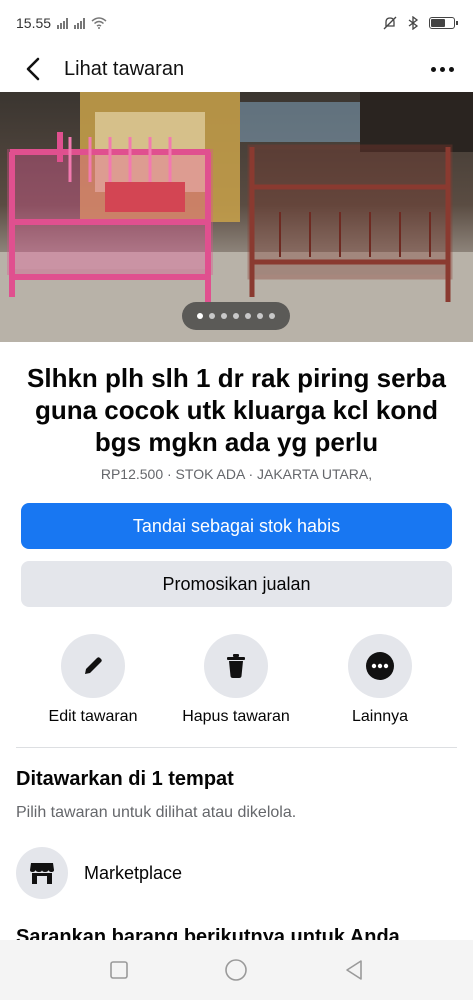  What do you see at coordinates (119, 970) in the screenshot?
I see `recent-apps-icon` at bounding box center [119, 970].